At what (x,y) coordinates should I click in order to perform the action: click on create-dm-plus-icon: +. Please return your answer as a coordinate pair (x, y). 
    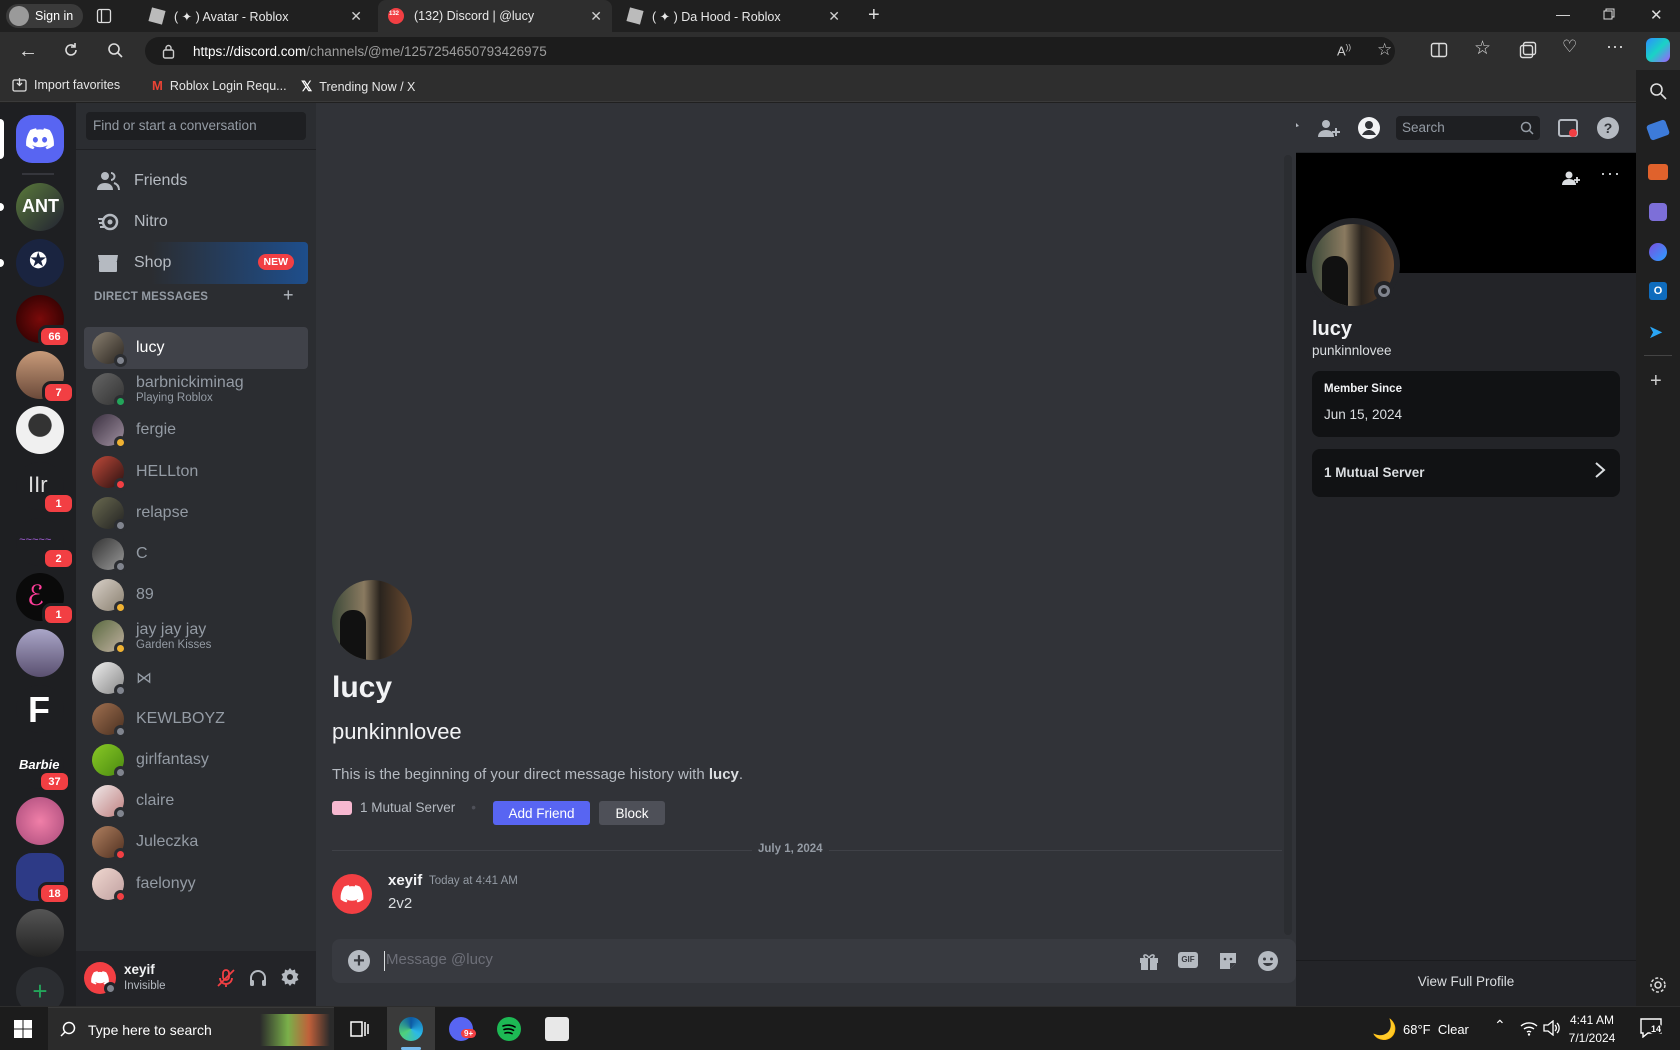
    Looking at the image, I should click on (288, 295).